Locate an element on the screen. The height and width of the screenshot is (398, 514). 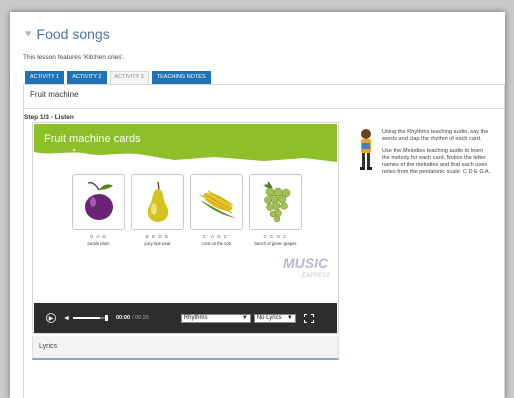
lyrics-select: No Lyrics ▼ is located at coordinates (274, 318).